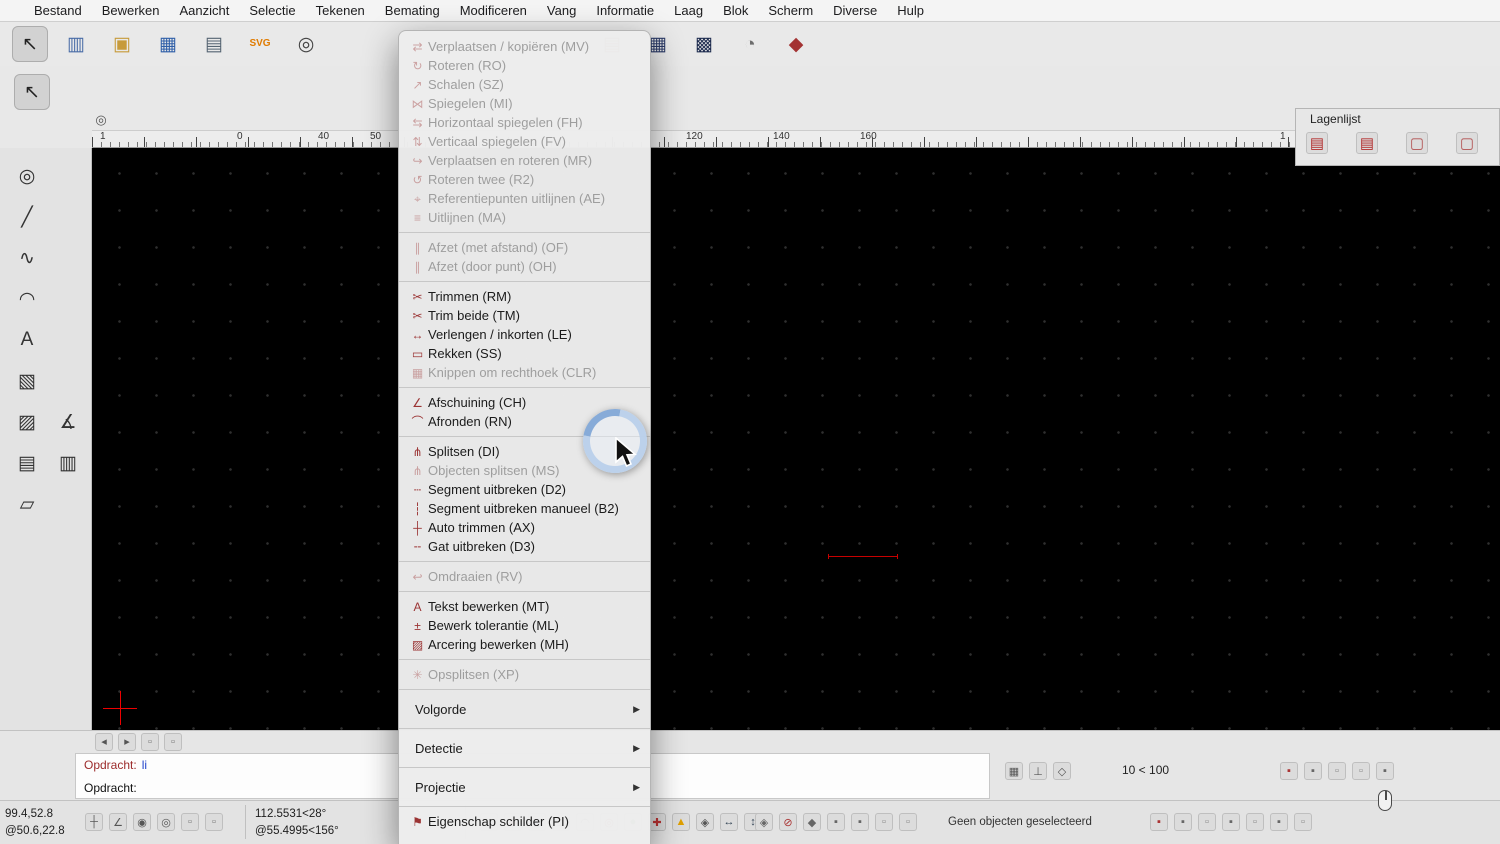 The width and height of the screenshot is (1500, 844). I want to click on polyline-tool-button: ∿, so click(27, 258).